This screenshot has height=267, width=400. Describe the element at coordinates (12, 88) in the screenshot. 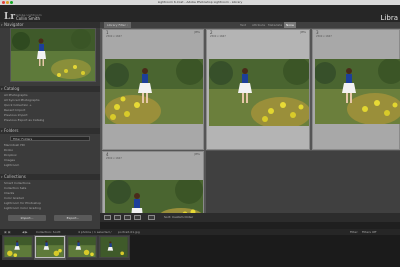

I see `catalog-title: Catalog` at that location.